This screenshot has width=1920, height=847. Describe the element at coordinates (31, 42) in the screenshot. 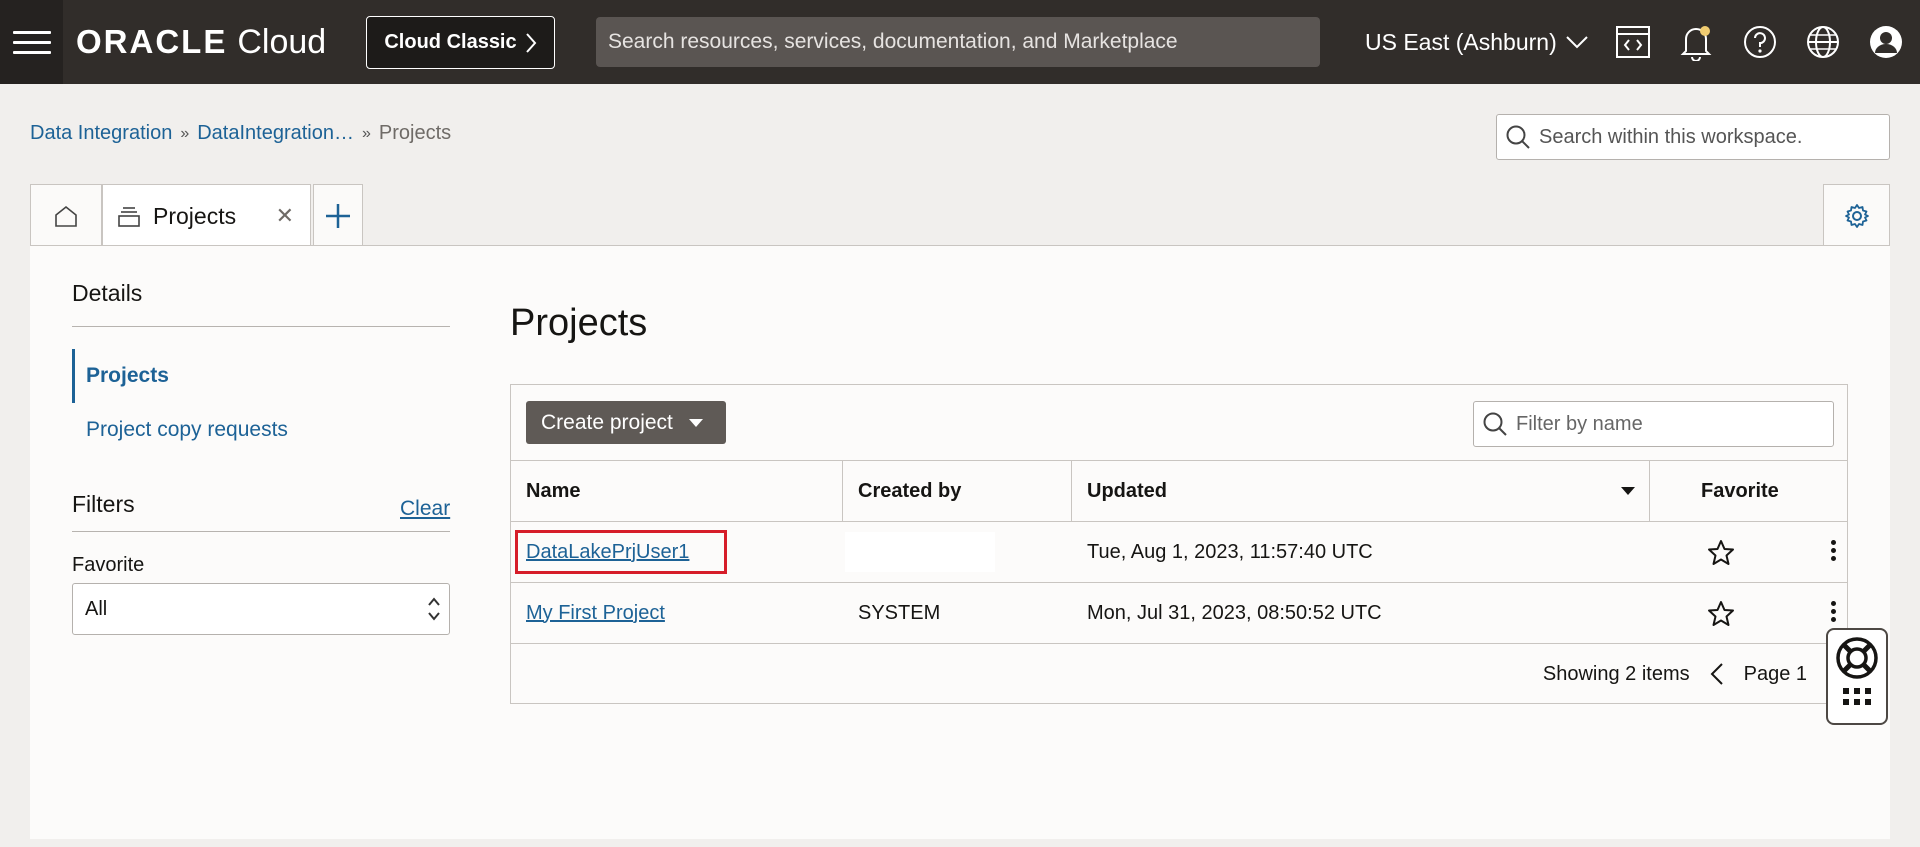

I see `navigation-menu-button` at that location.